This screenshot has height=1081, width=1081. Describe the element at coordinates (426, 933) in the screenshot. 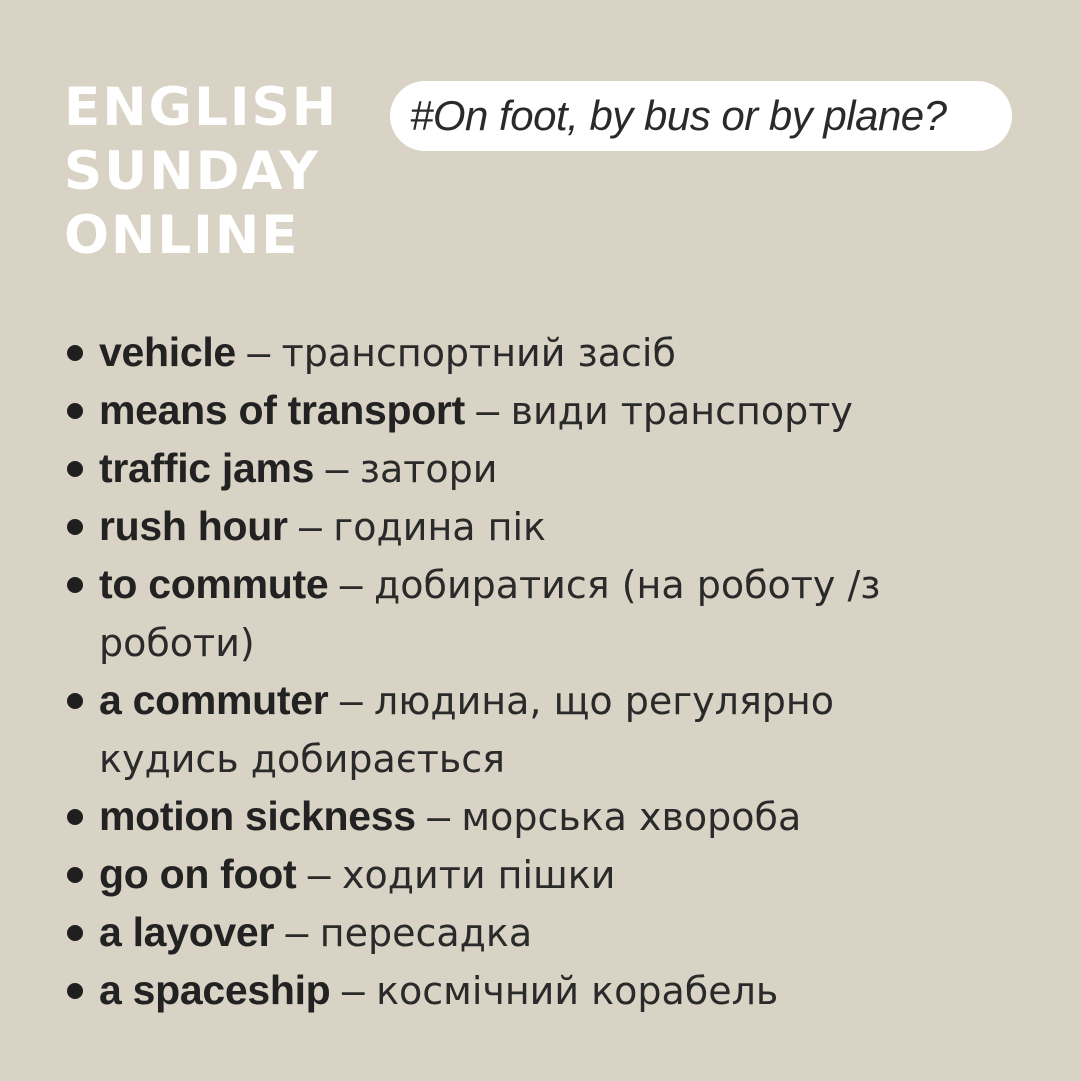

I see `vocabulary-translation: пересадка` at that location.